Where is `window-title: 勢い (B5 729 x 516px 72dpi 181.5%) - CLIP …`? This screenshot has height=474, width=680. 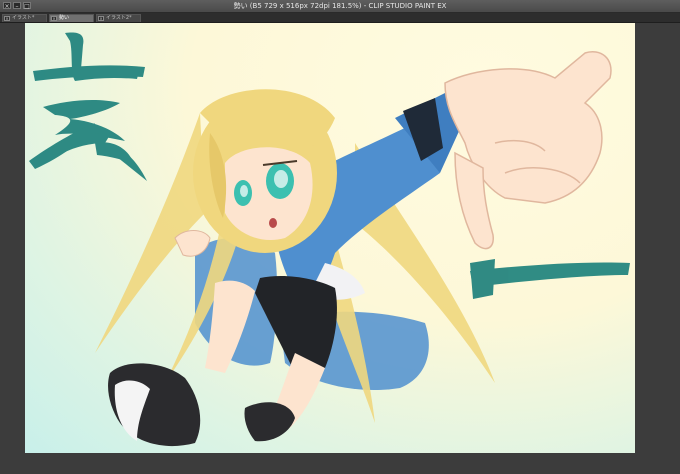 window-title: 勢い (B5 729 x 516px 72dpi 181.5%) - CLIP … is located at coordinates (340, 6).